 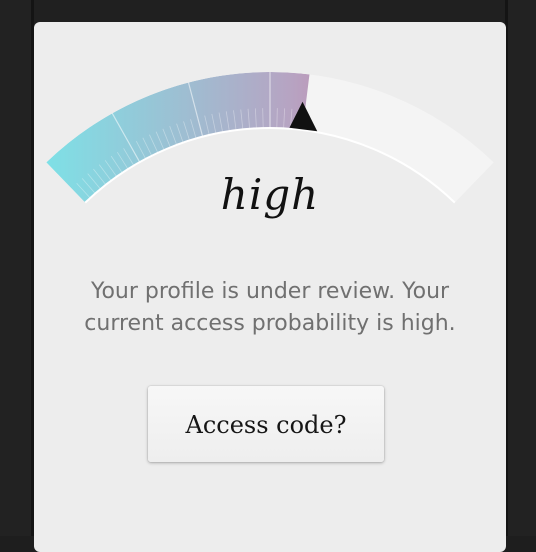 I want to click on frame-left-bezel, so click(x=17, y=268).